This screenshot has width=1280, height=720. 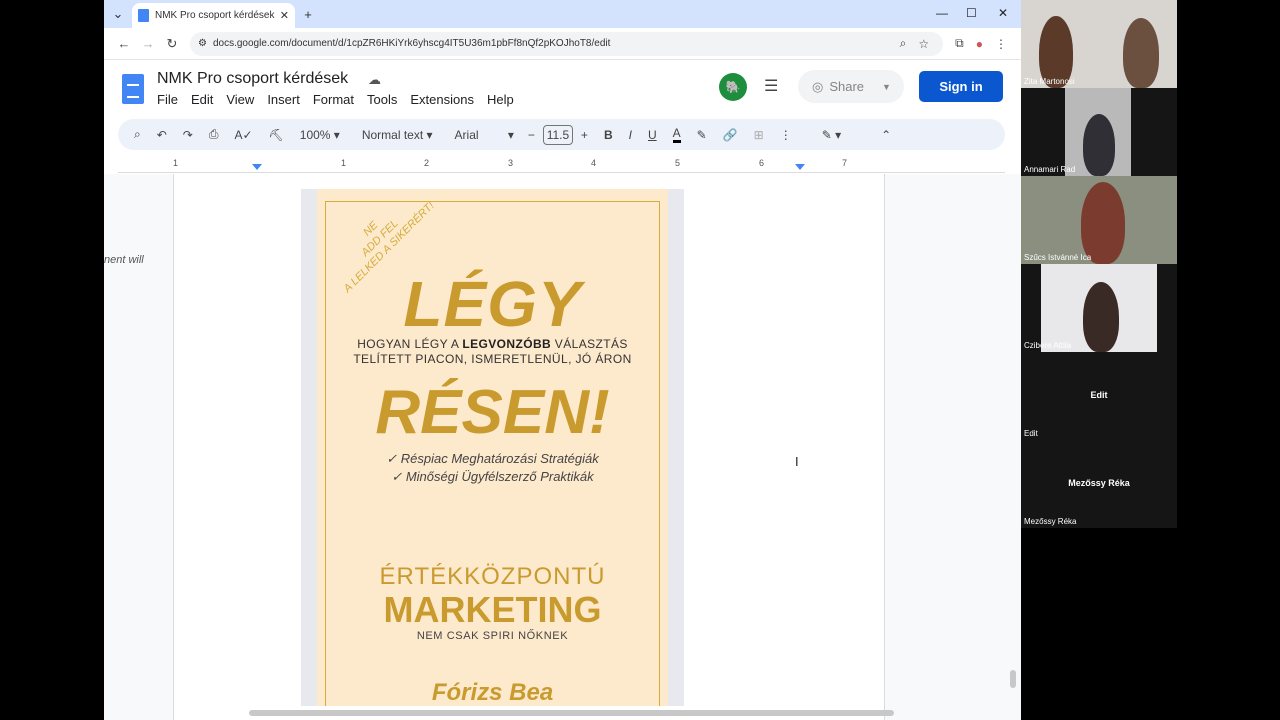 What do you see at coordinates (484, 135) in the screenshot?
I see `font-select: Arial ▾` at bounding box center [484, 135].